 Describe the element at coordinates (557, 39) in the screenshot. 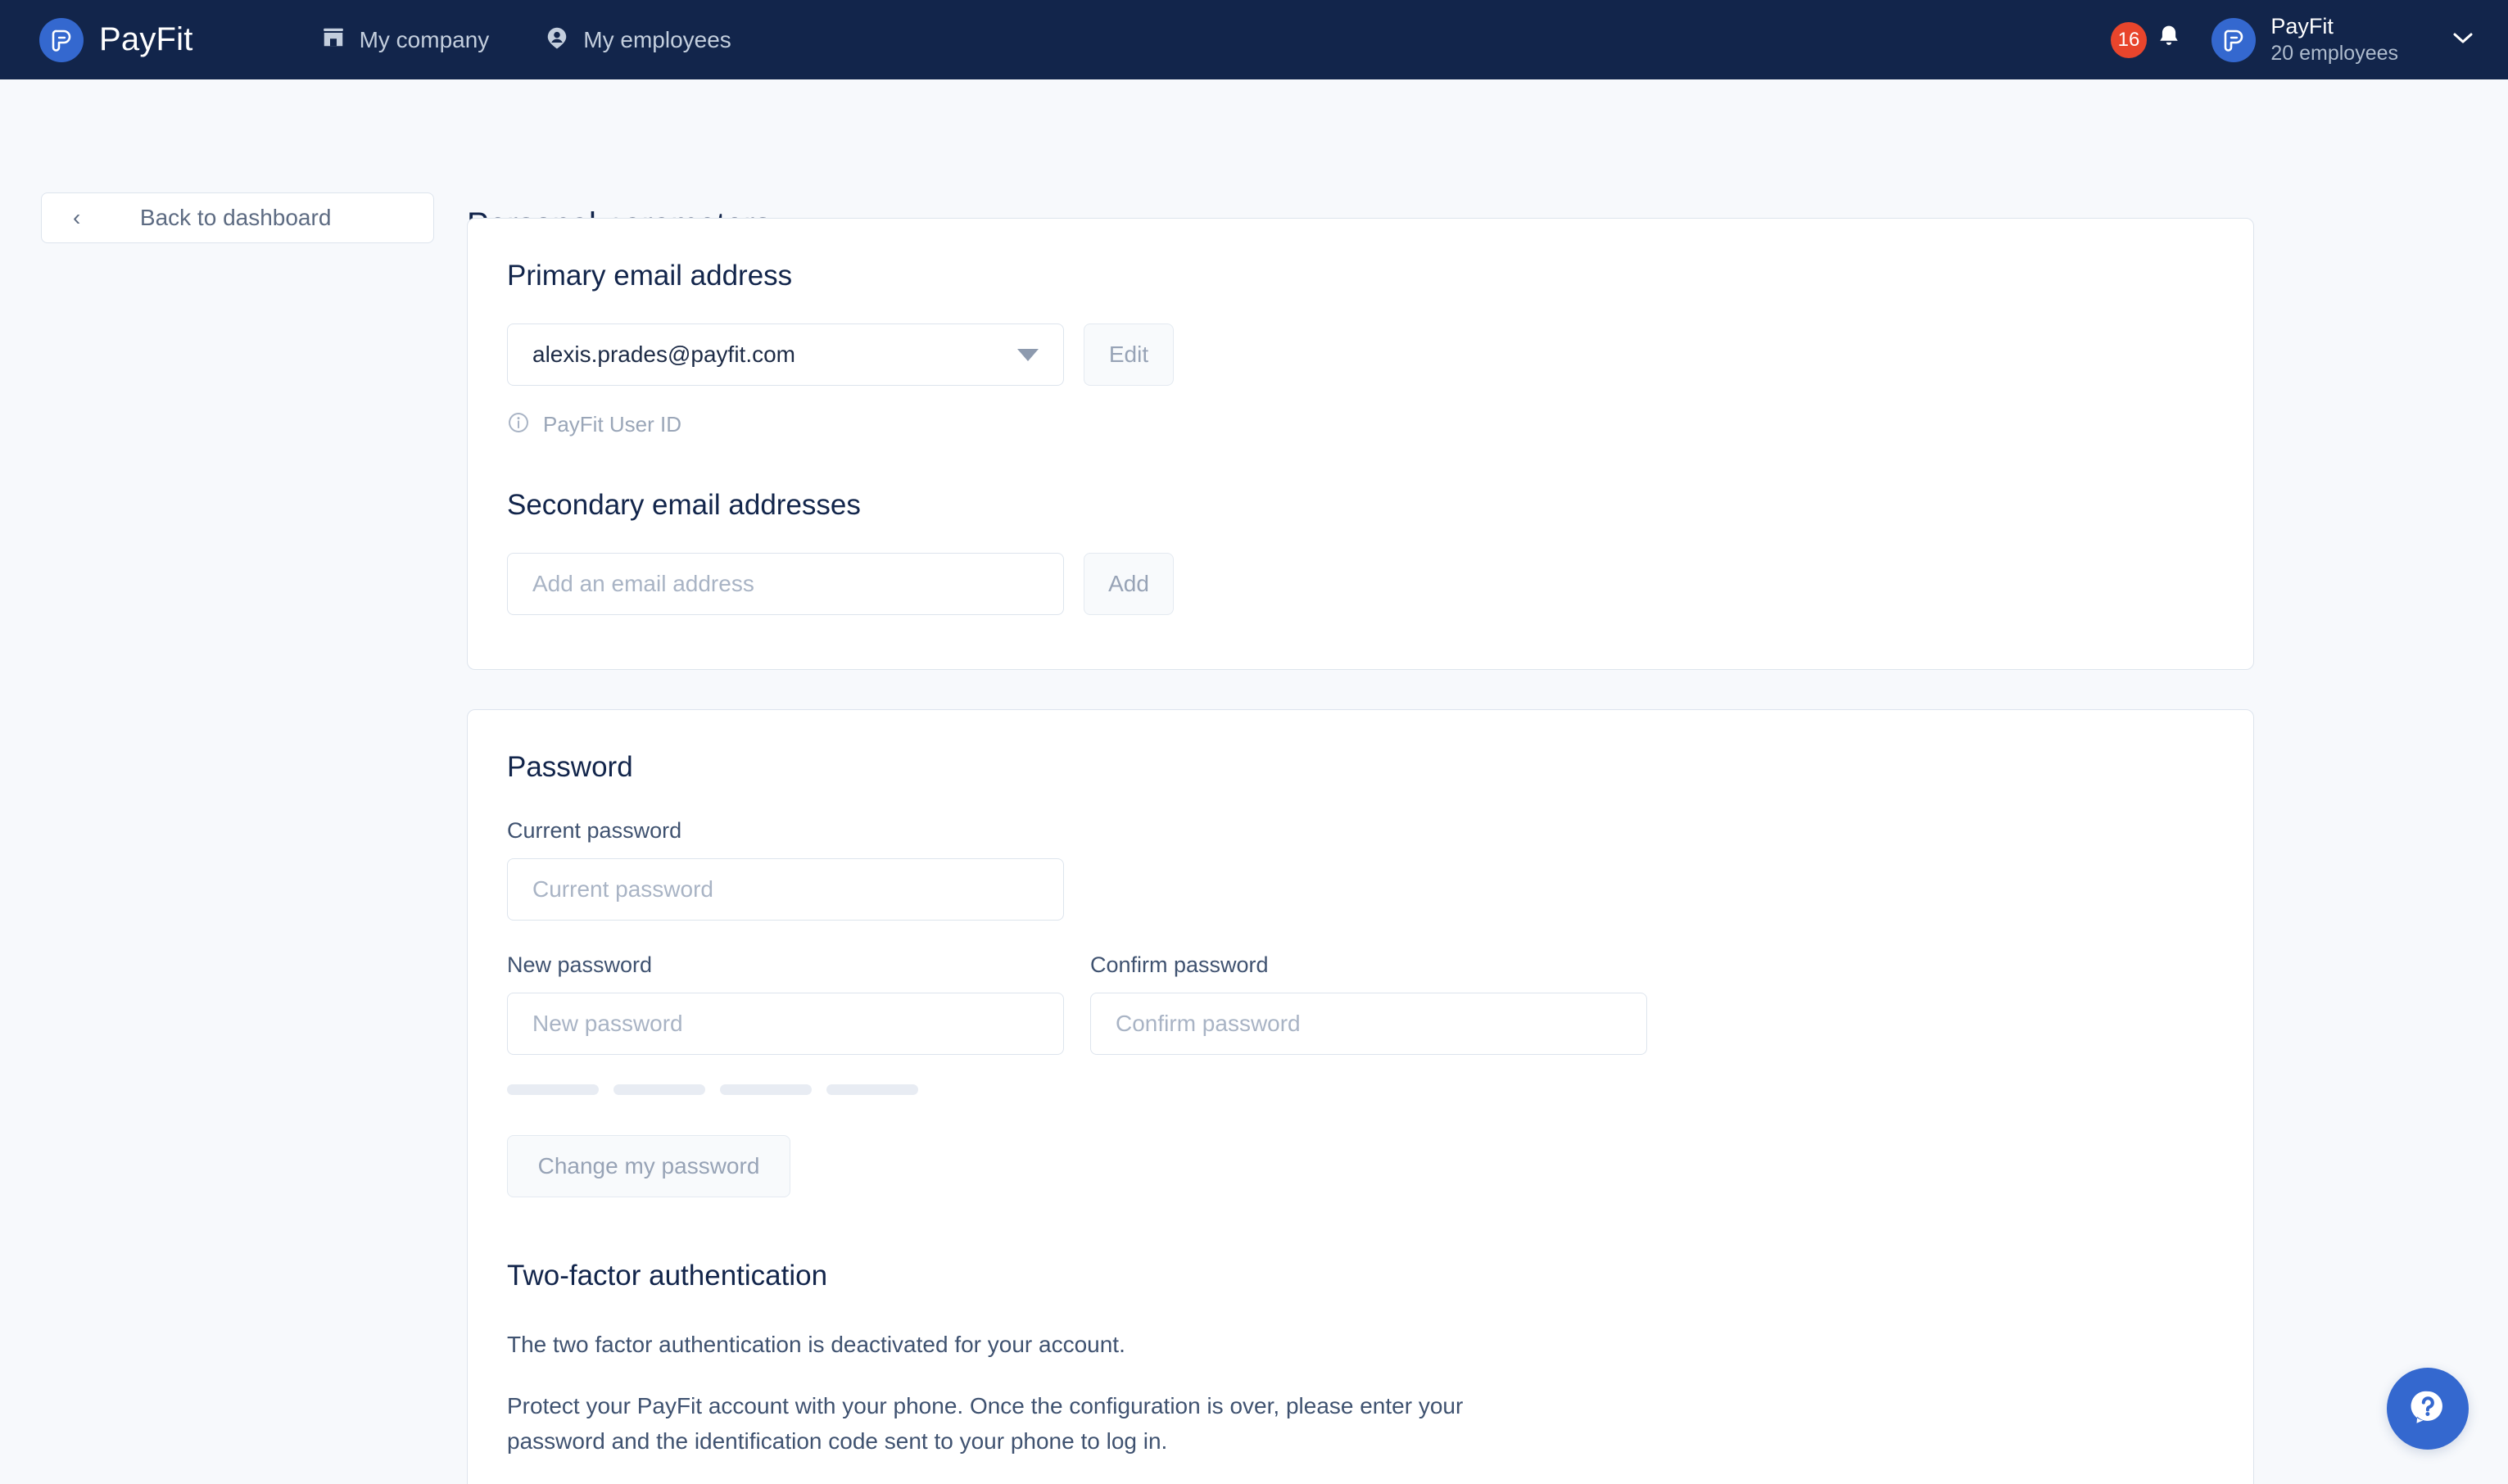

I see `user-pin-icon` at that location.